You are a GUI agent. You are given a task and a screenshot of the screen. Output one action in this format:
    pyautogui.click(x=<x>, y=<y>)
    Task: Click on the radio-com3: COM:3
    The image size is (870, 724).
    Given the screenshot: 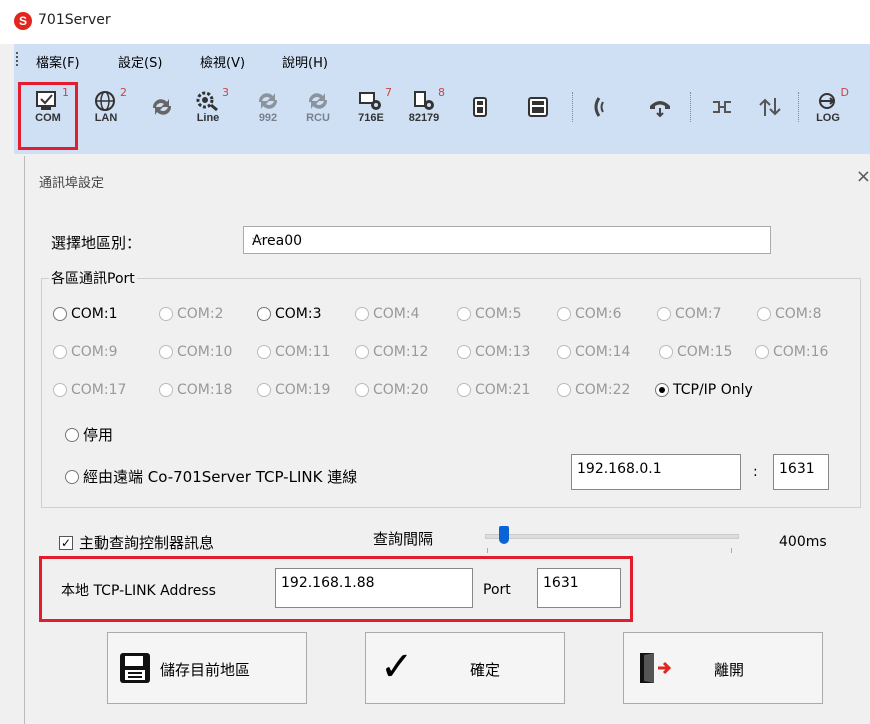 What is the action you would take?
    pyautogui.click(x=289, y=314)
    